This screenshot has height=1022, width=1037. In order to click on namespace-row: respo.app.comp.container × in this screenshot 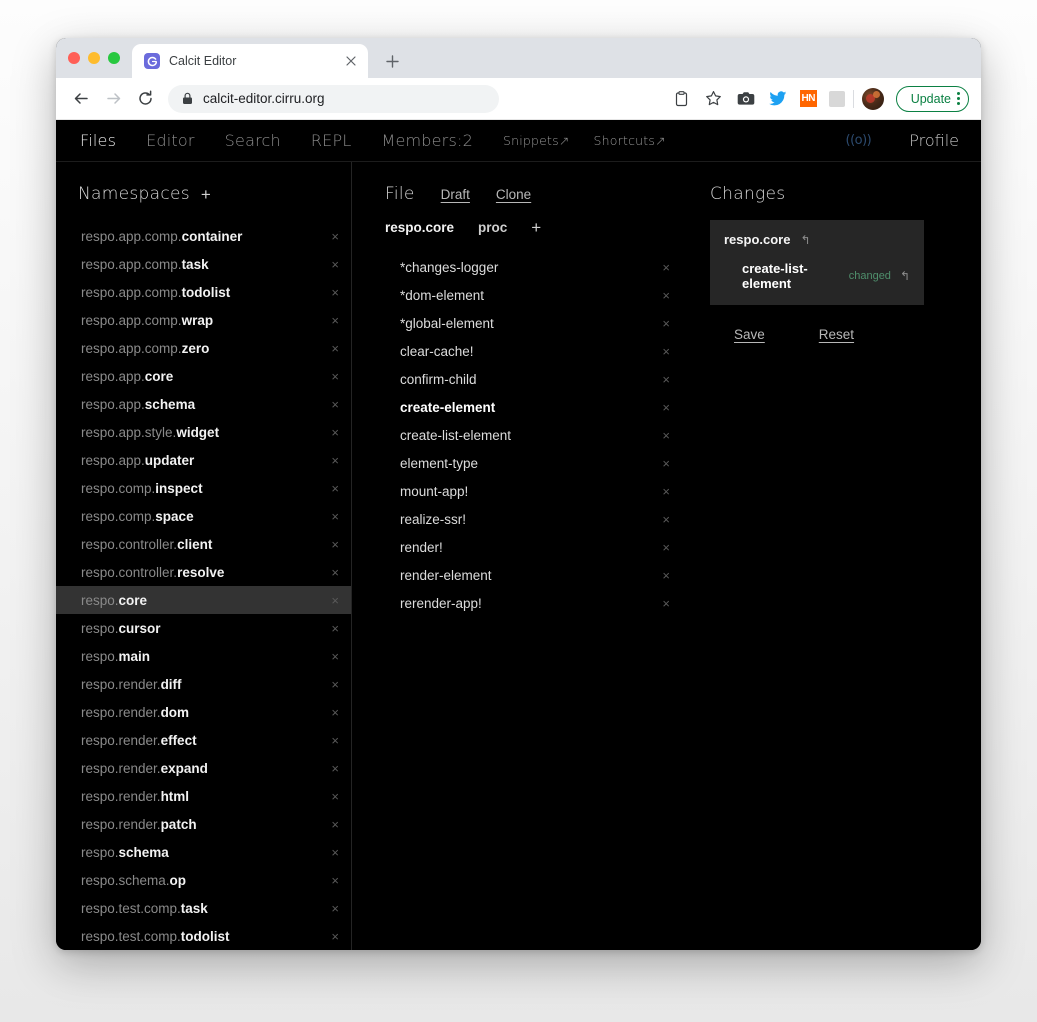, I will do `click(203, 236)`.